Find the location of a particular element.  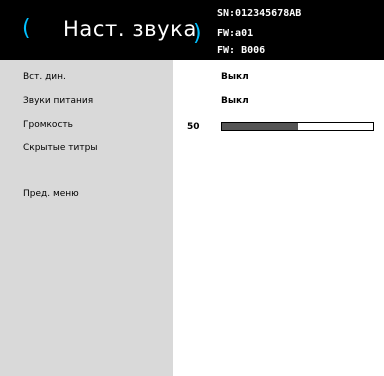

power-sounds-value: Выкл is located at coordinates (235, 101).